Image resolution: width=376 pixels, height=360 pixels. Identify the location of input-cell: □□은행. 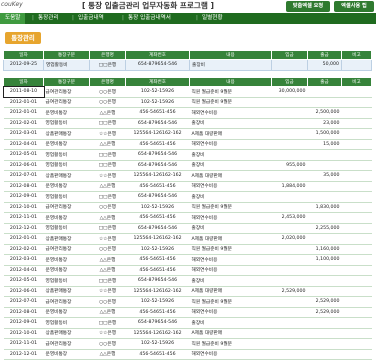
(107, 65).